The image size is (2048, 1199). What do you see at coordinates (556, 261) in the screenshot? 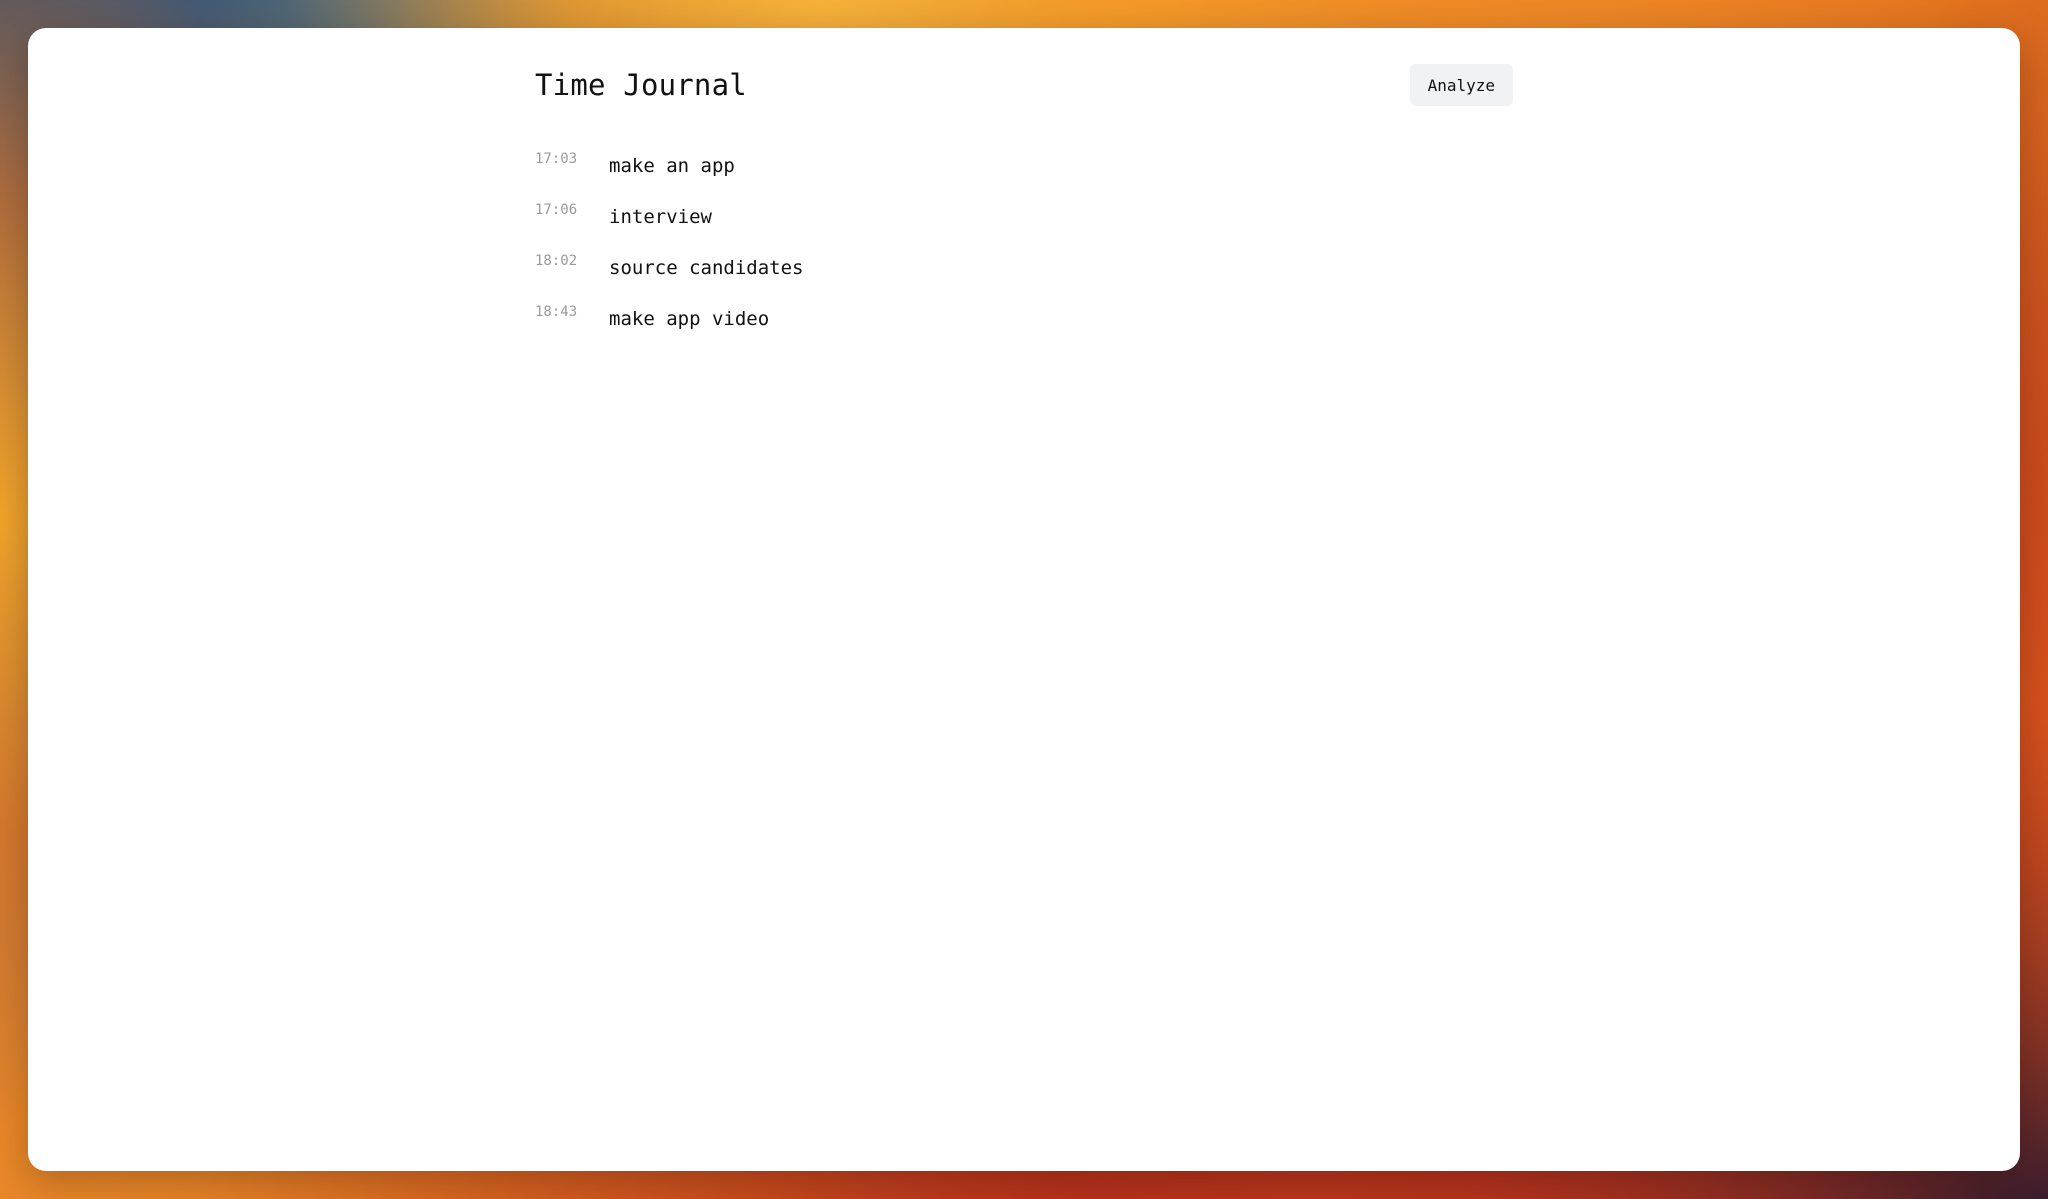
I see `entry-time: 18:02` at bounding box center [556, 261].